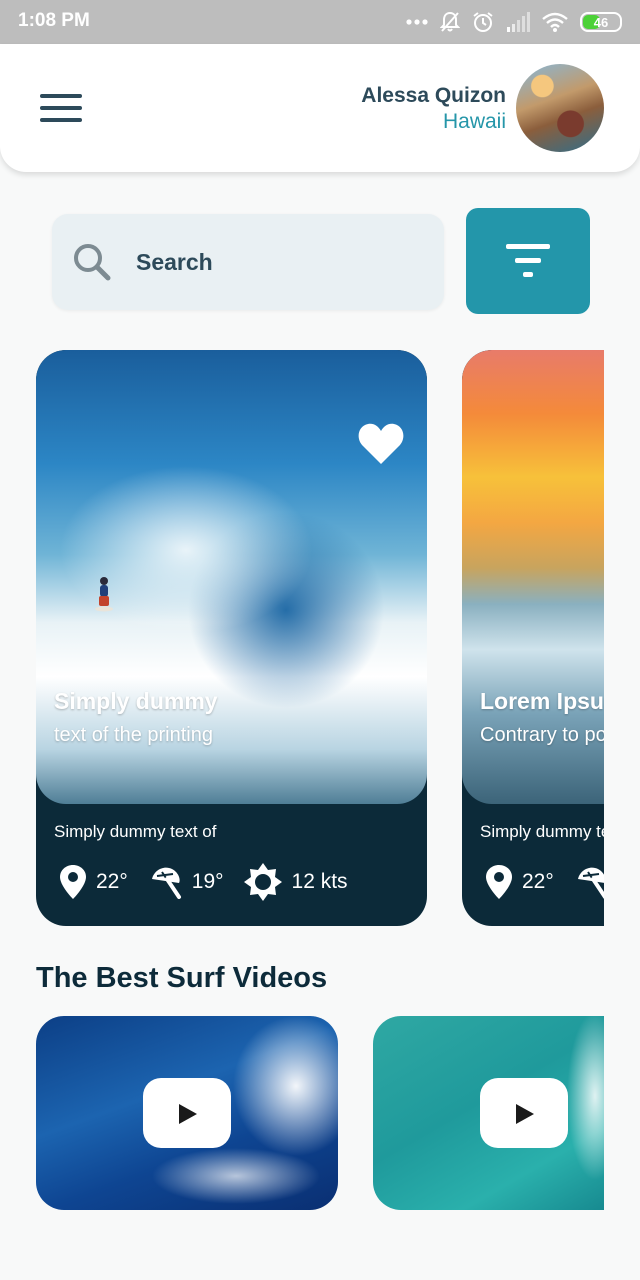  What do you see at coordinates (319, 881) in the screenshot?
I see `stat-wind-value: 12 kts` at bounding box center [319, 881].